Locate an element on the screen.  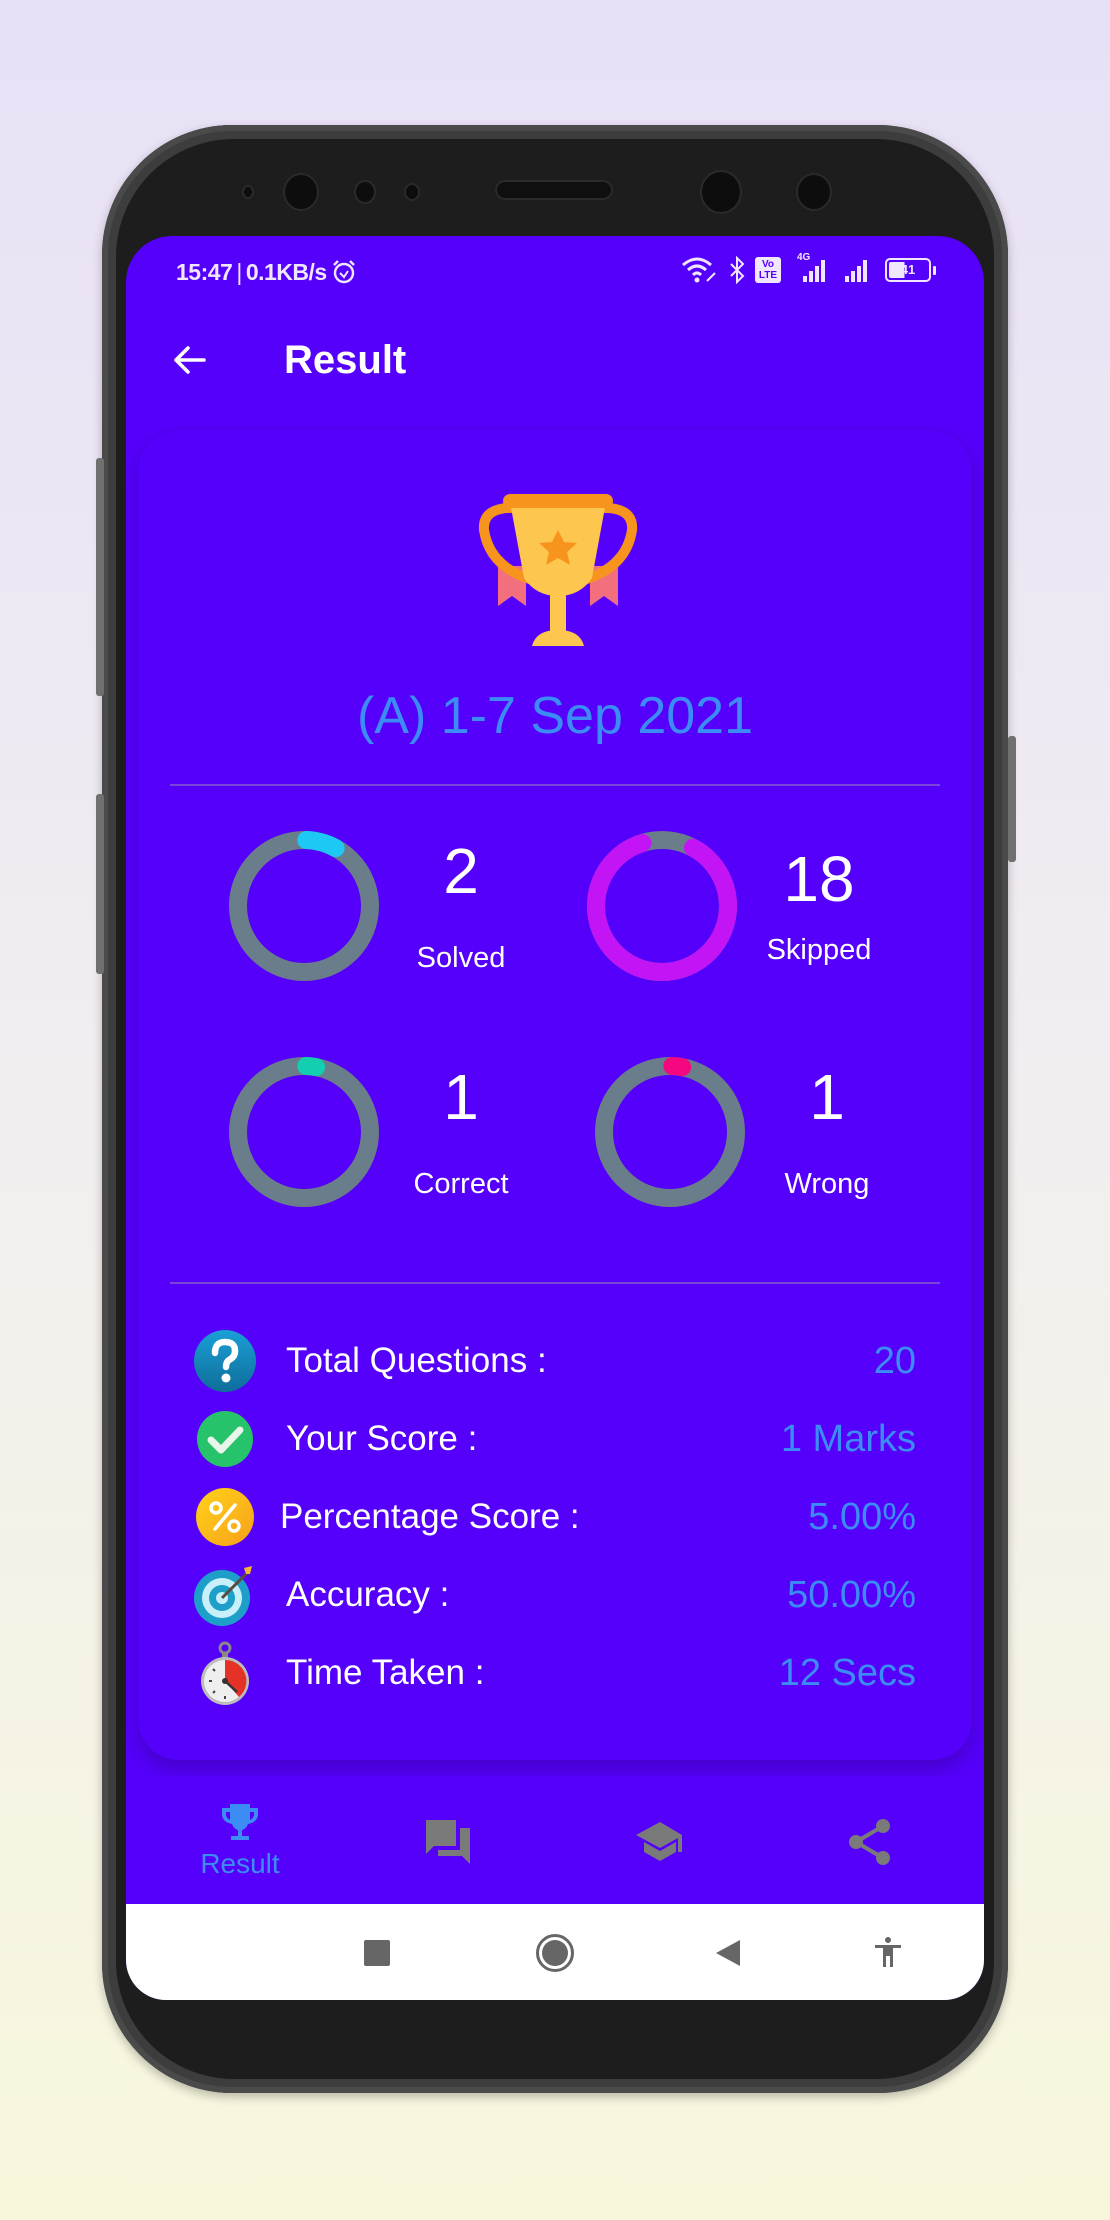
alarm-icon is located at coordinates (343, 272).